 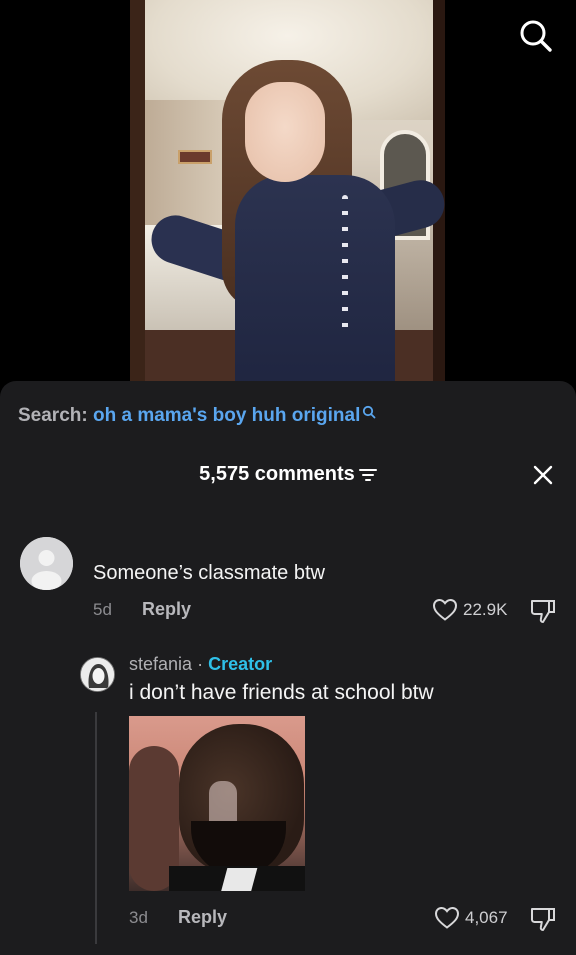 I want to click on comments-count: 5,575 comments, so click(x=277, y=474).